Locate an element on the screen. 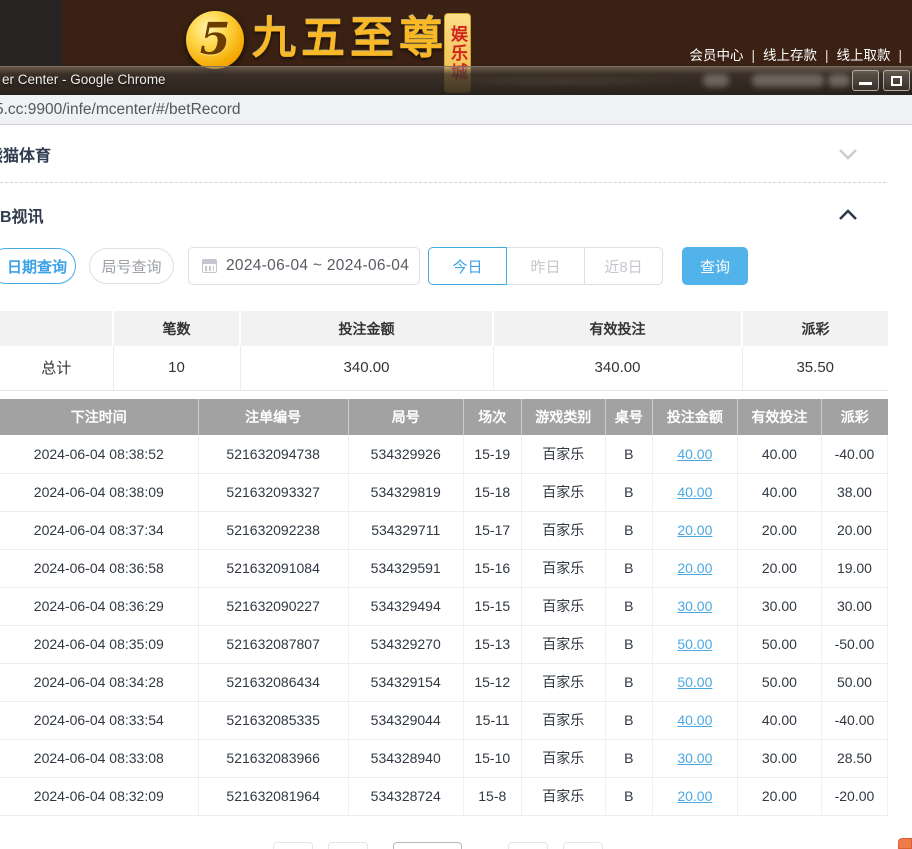 The height and width of the screenshot is (849, 912). payout: -50.00 is located at coordinates (855, 644).